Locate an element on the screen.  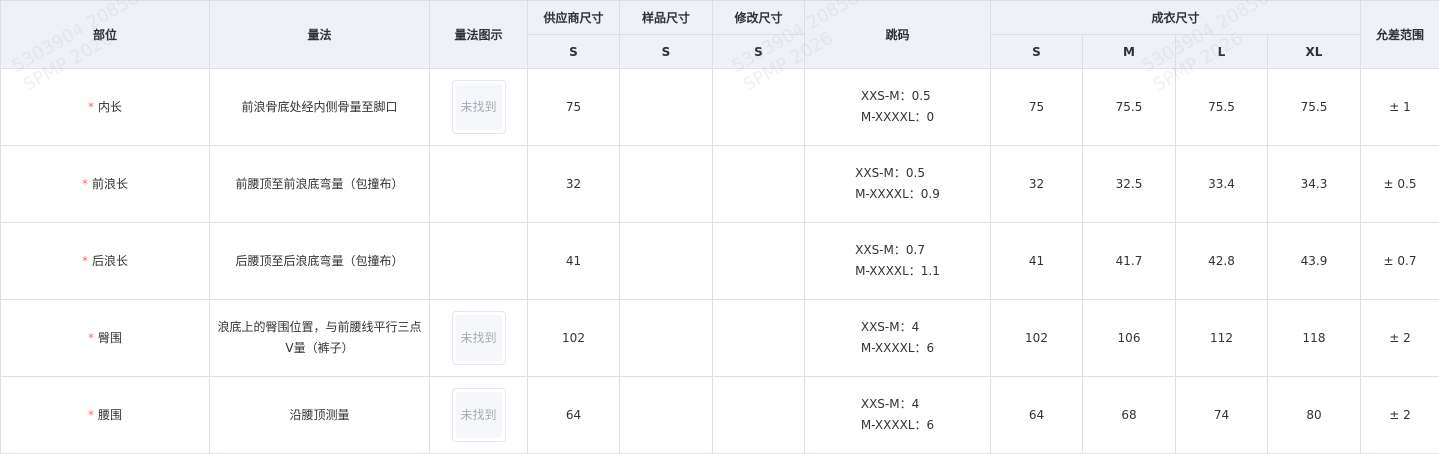
cell-supplier-s: 64 is located at coordinates (574, 415).